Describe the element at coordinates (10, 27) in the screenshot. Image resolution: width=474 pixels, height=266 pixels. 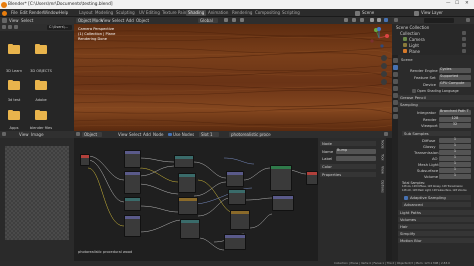
I see `forward-icon` at that location.